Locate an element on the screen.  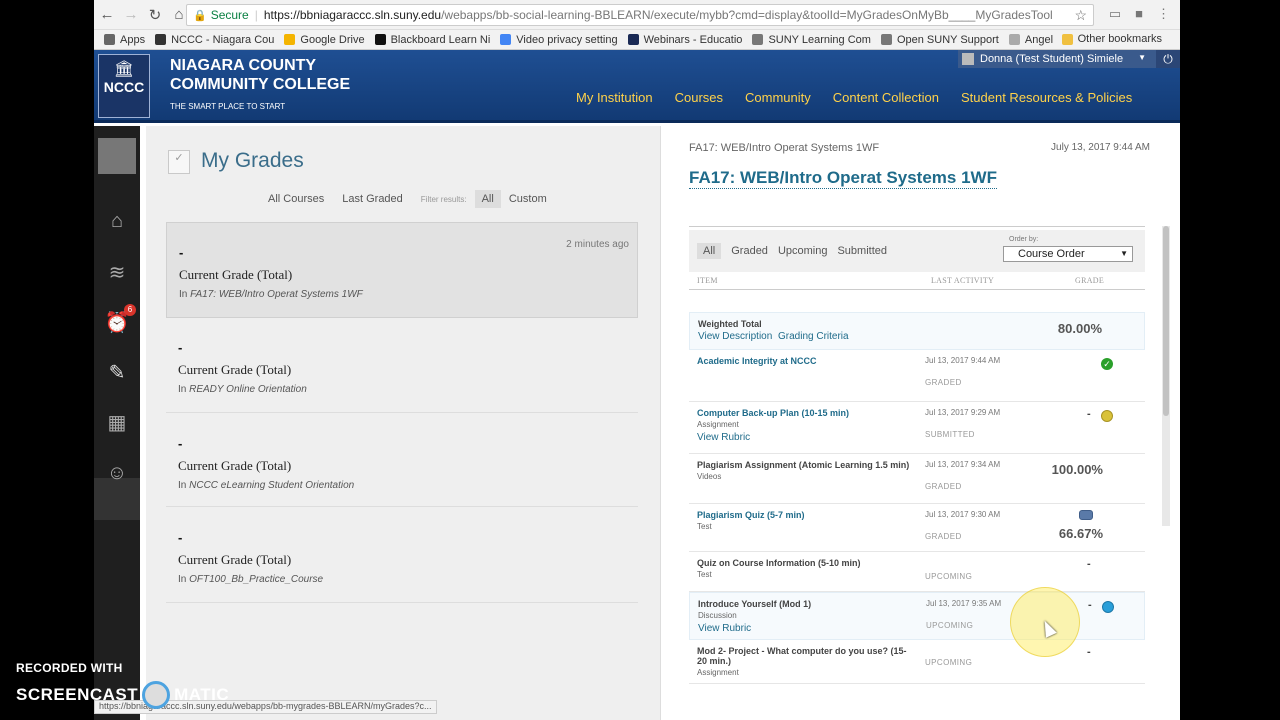
bookmark-item: Video privacy setting is located at coordinates (559, 39).